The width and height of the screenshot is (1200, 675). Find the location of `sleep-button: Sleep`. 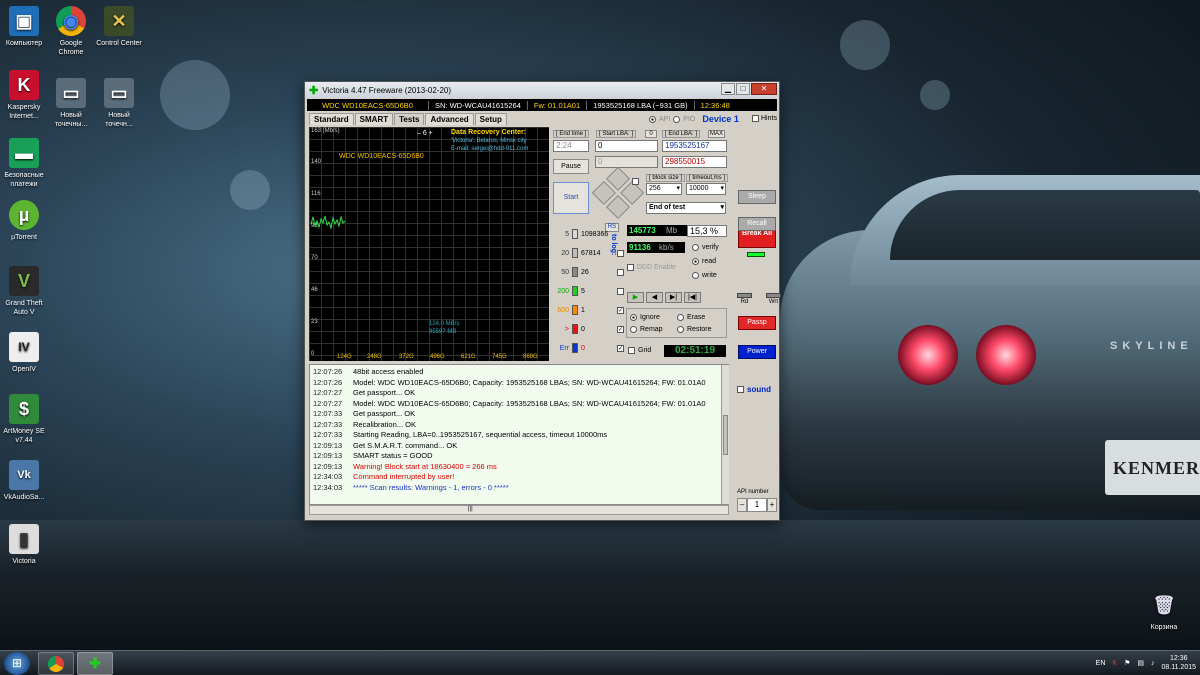

sleep-button: Sleep is located at coordinates (757, 197).